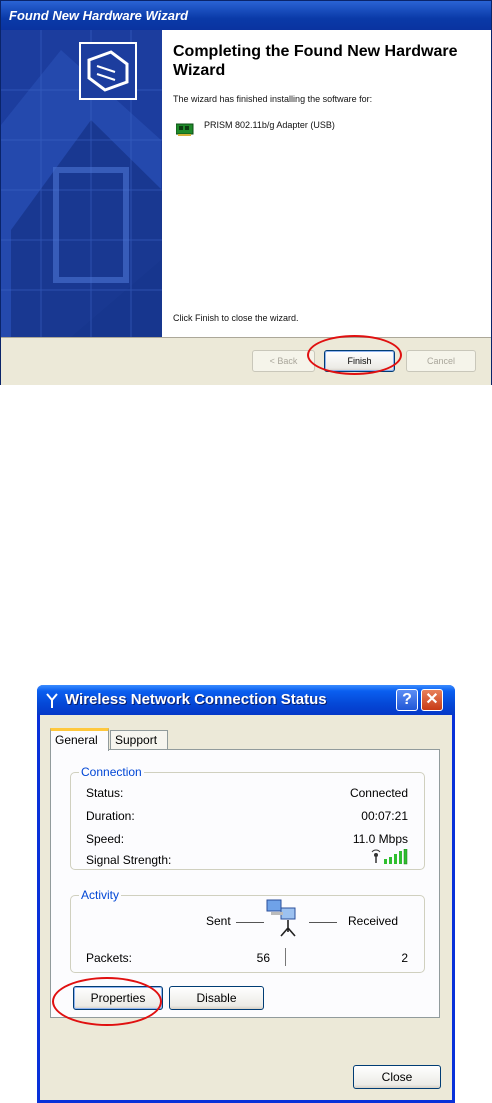  I want to click on status-window-title: Wireless Network Connection Status, so click(196, 699).